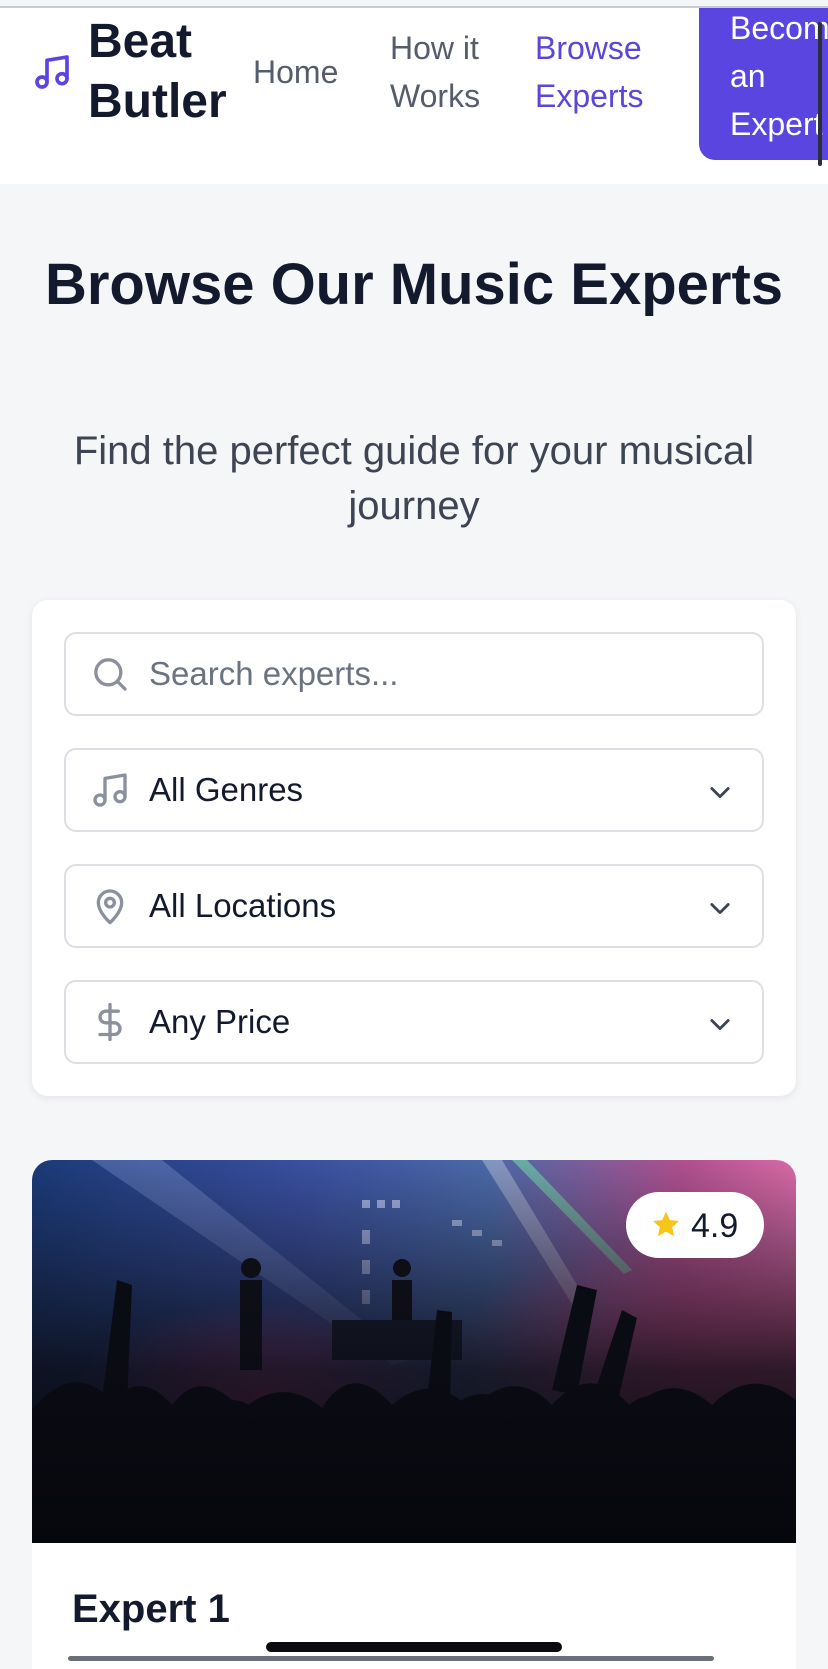 Image resolution: width=828 pixels, height=1669 pixels. What do you see at coordinates (157, 72) in the screenshot?
I see `brand-name: Beat Butler` at bounding box center [157, 72].